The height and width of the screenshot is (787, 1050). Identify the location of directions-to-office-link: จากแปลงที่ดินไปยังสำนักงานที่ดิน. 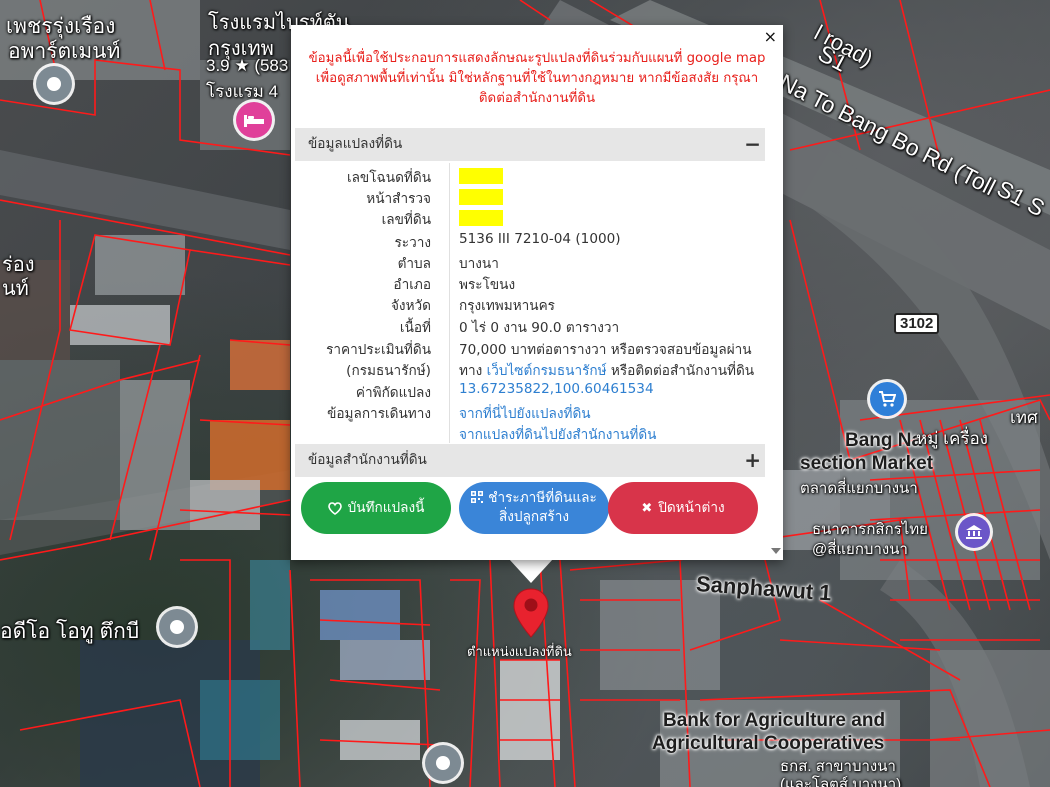
(557, 435).